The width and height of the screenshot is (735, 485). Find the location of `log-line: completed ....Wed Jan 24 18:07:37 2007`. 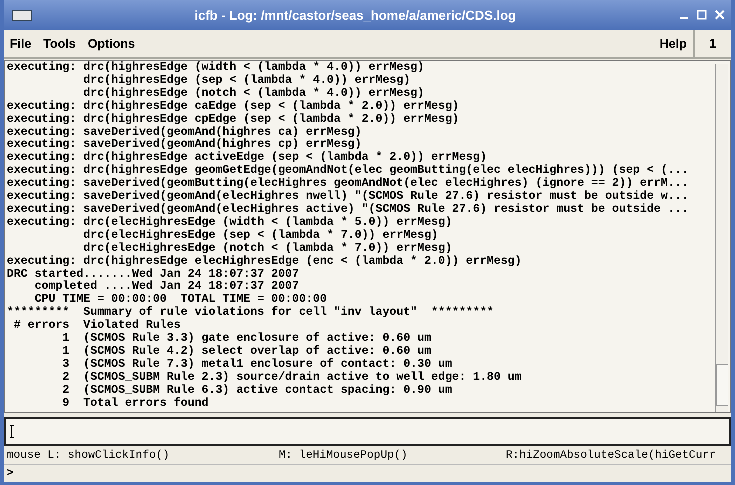

log-line: completed ....Wed Jan 24 18:07:37 2007 is located at coordinates (167, 287).